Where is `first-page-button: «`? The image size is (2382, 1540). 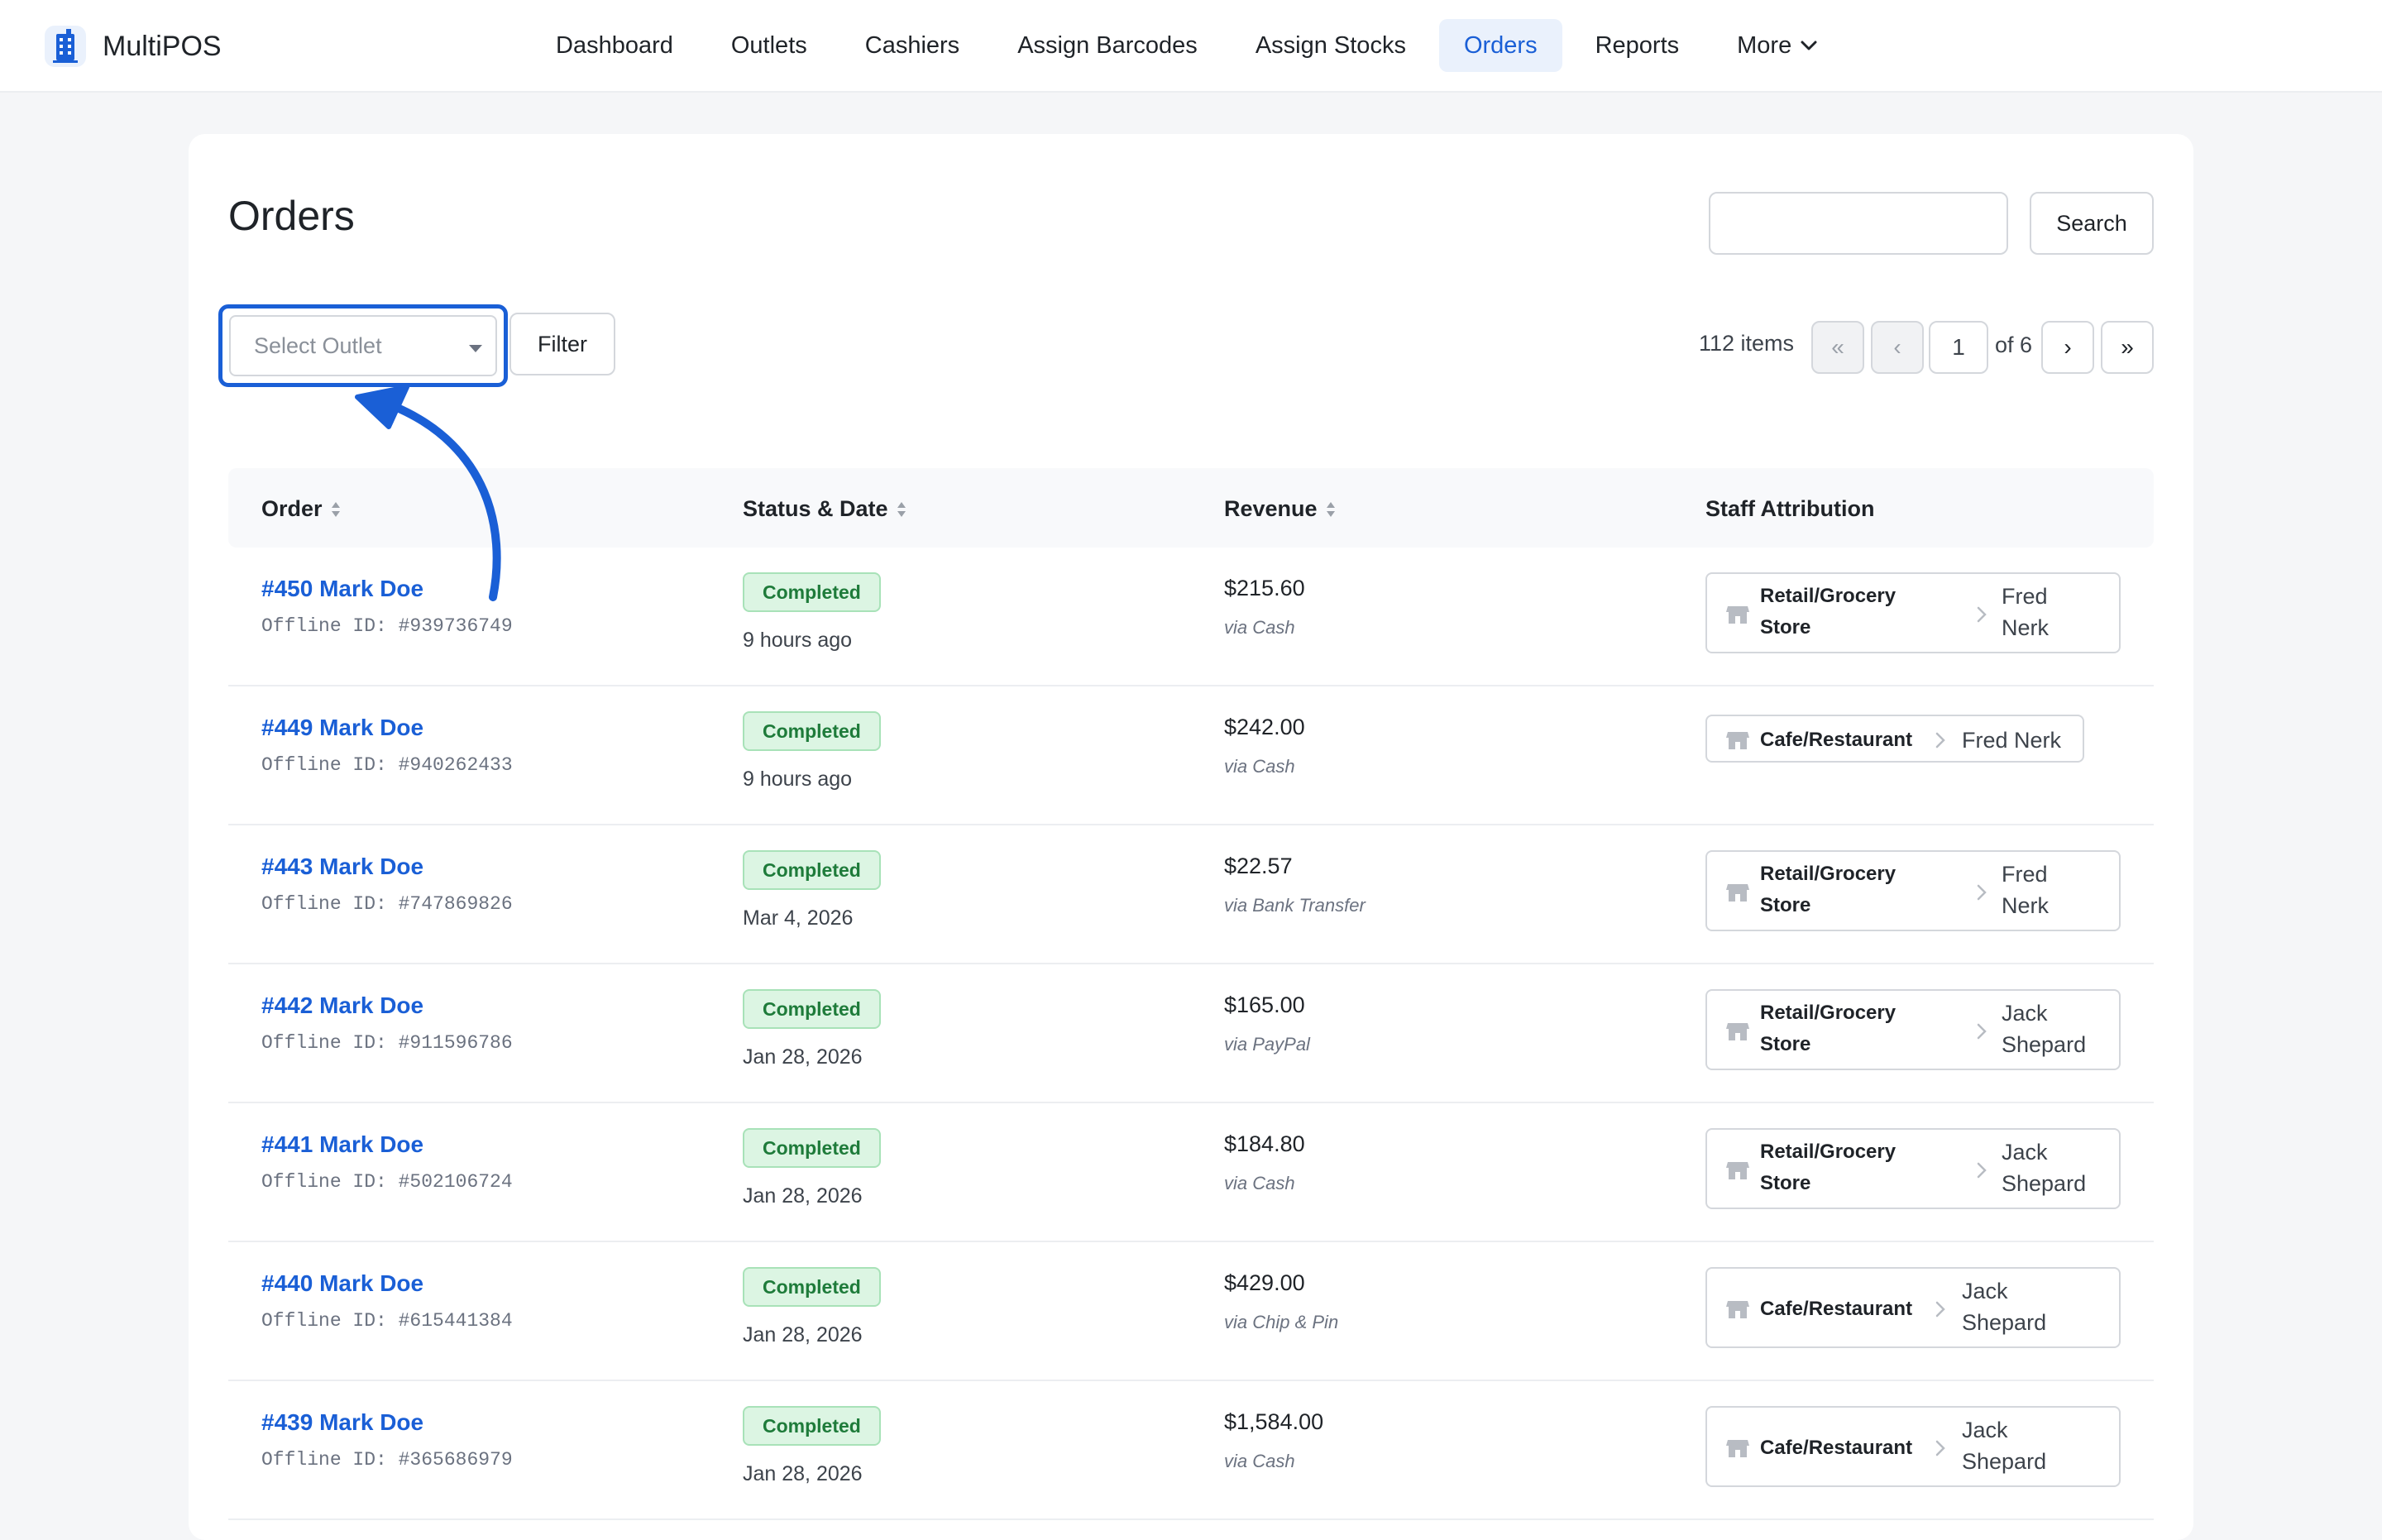
first-page-button: « is located at coordinates (1837, 347).